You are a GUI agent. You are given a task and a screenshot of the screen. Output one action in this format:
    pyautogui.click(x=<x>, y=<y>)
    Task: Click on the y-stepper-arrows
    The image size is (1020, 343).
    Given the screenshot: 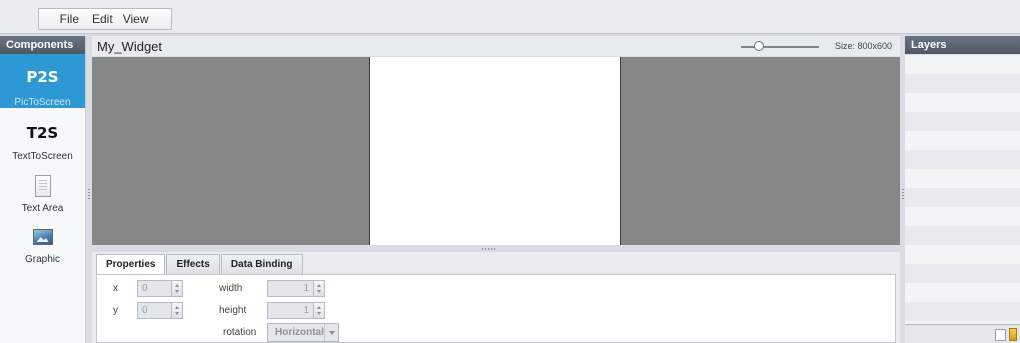 What is the action you would take?
    pyautogui.click(x=176, y=310)
    